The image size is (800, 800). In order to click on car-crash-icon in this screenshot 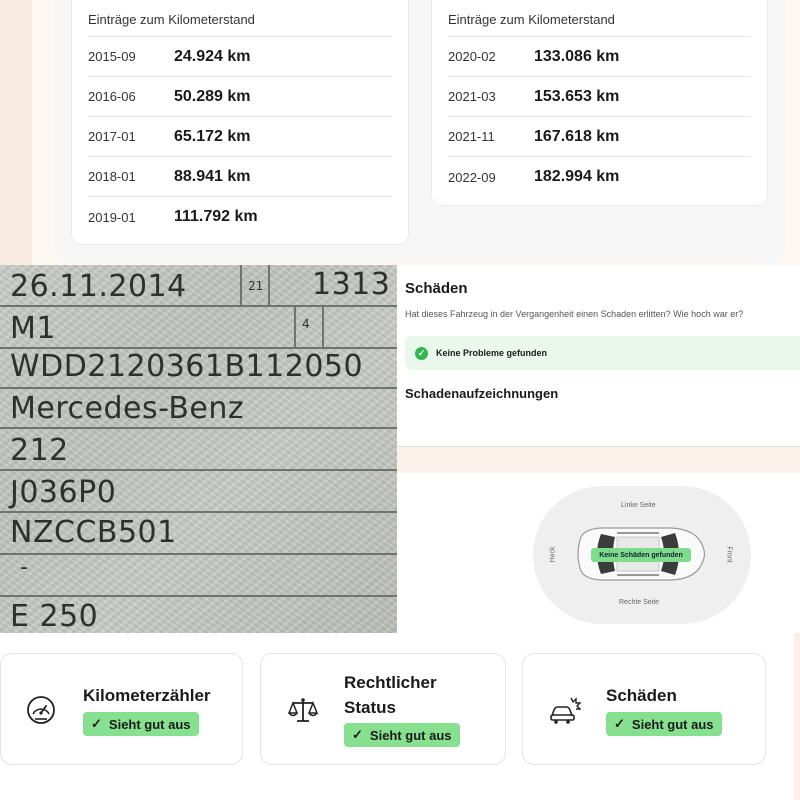, I will do `click(565, 710)`.